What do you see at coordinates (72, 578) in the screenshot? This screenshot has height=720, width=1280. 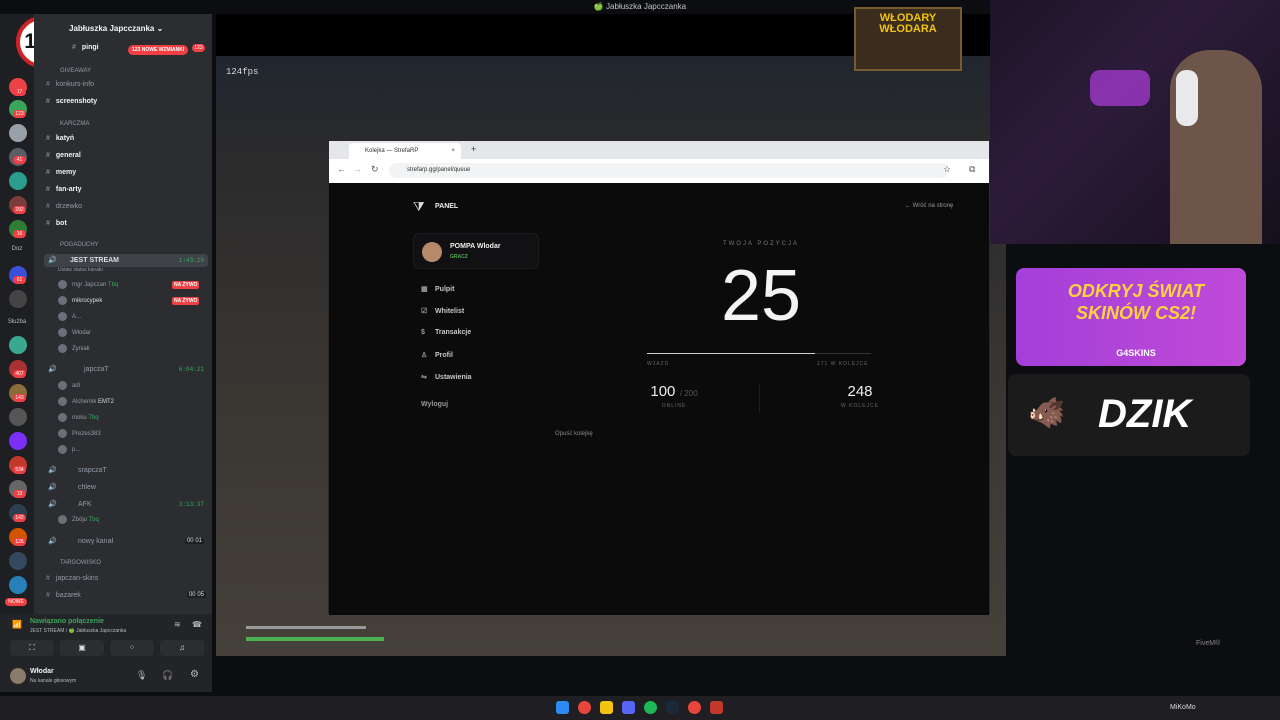 I see `channel-japczan-skins: # japczan-skins` at bounding box center [72, 578].